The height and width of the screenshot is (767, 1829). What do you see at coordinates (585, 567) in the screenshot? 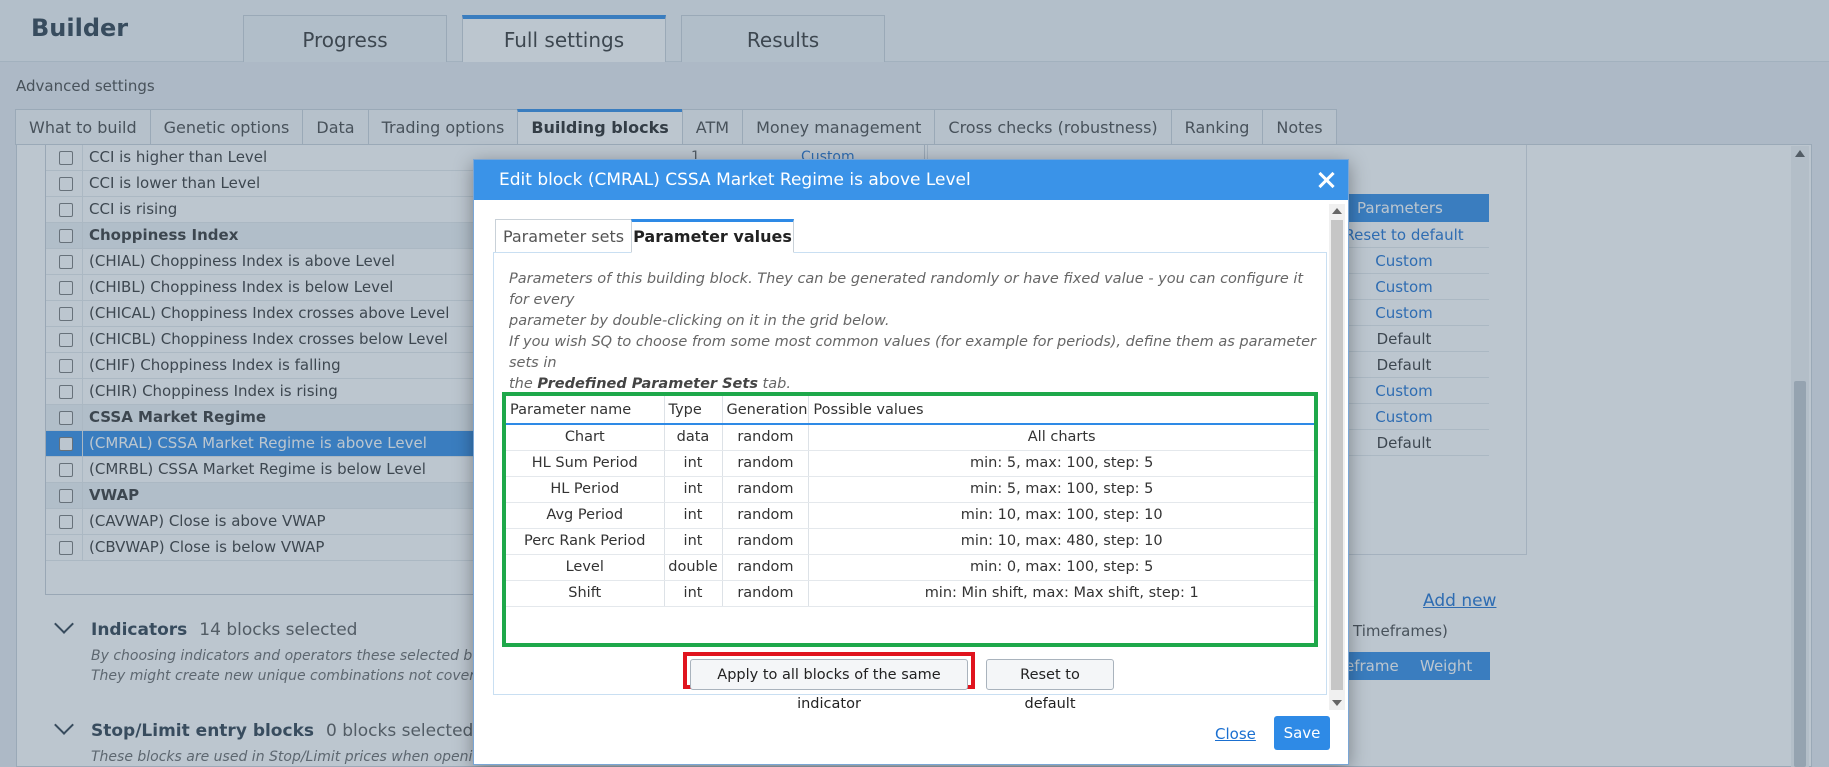
I see `cell: Level` at bounding box center [585, 567].